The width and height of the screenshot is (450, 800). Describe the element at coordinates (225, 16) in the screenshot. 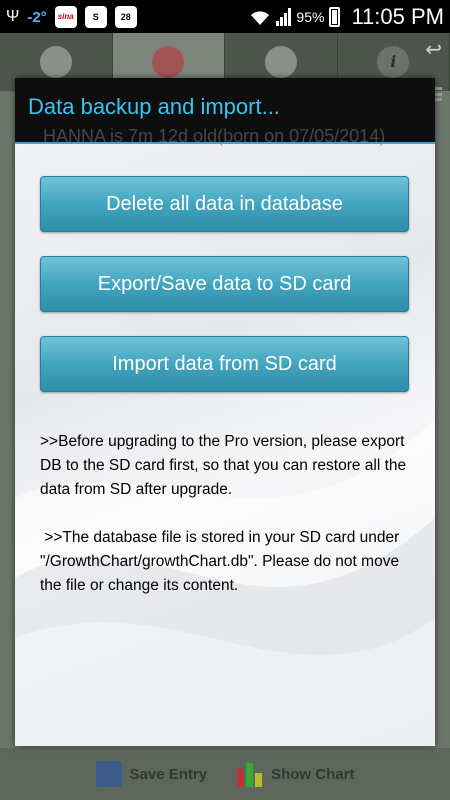

I see `status-bar: Ψ -2° sina S 28 95% 11:05 PM` at that location.